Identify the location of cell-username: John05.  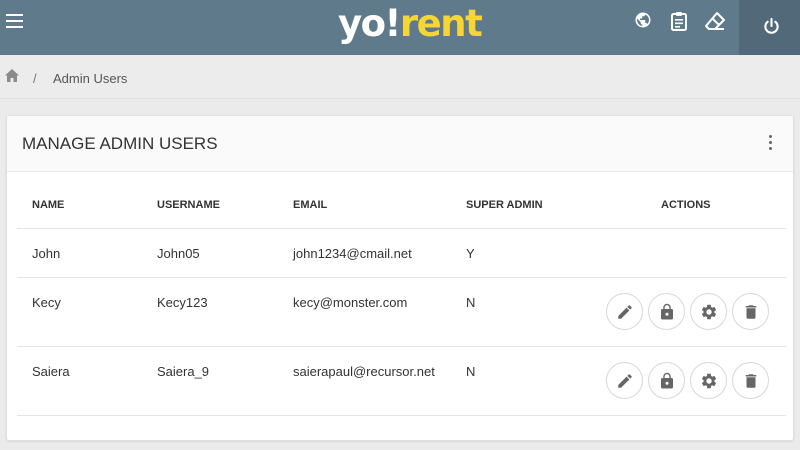
(178, 253).